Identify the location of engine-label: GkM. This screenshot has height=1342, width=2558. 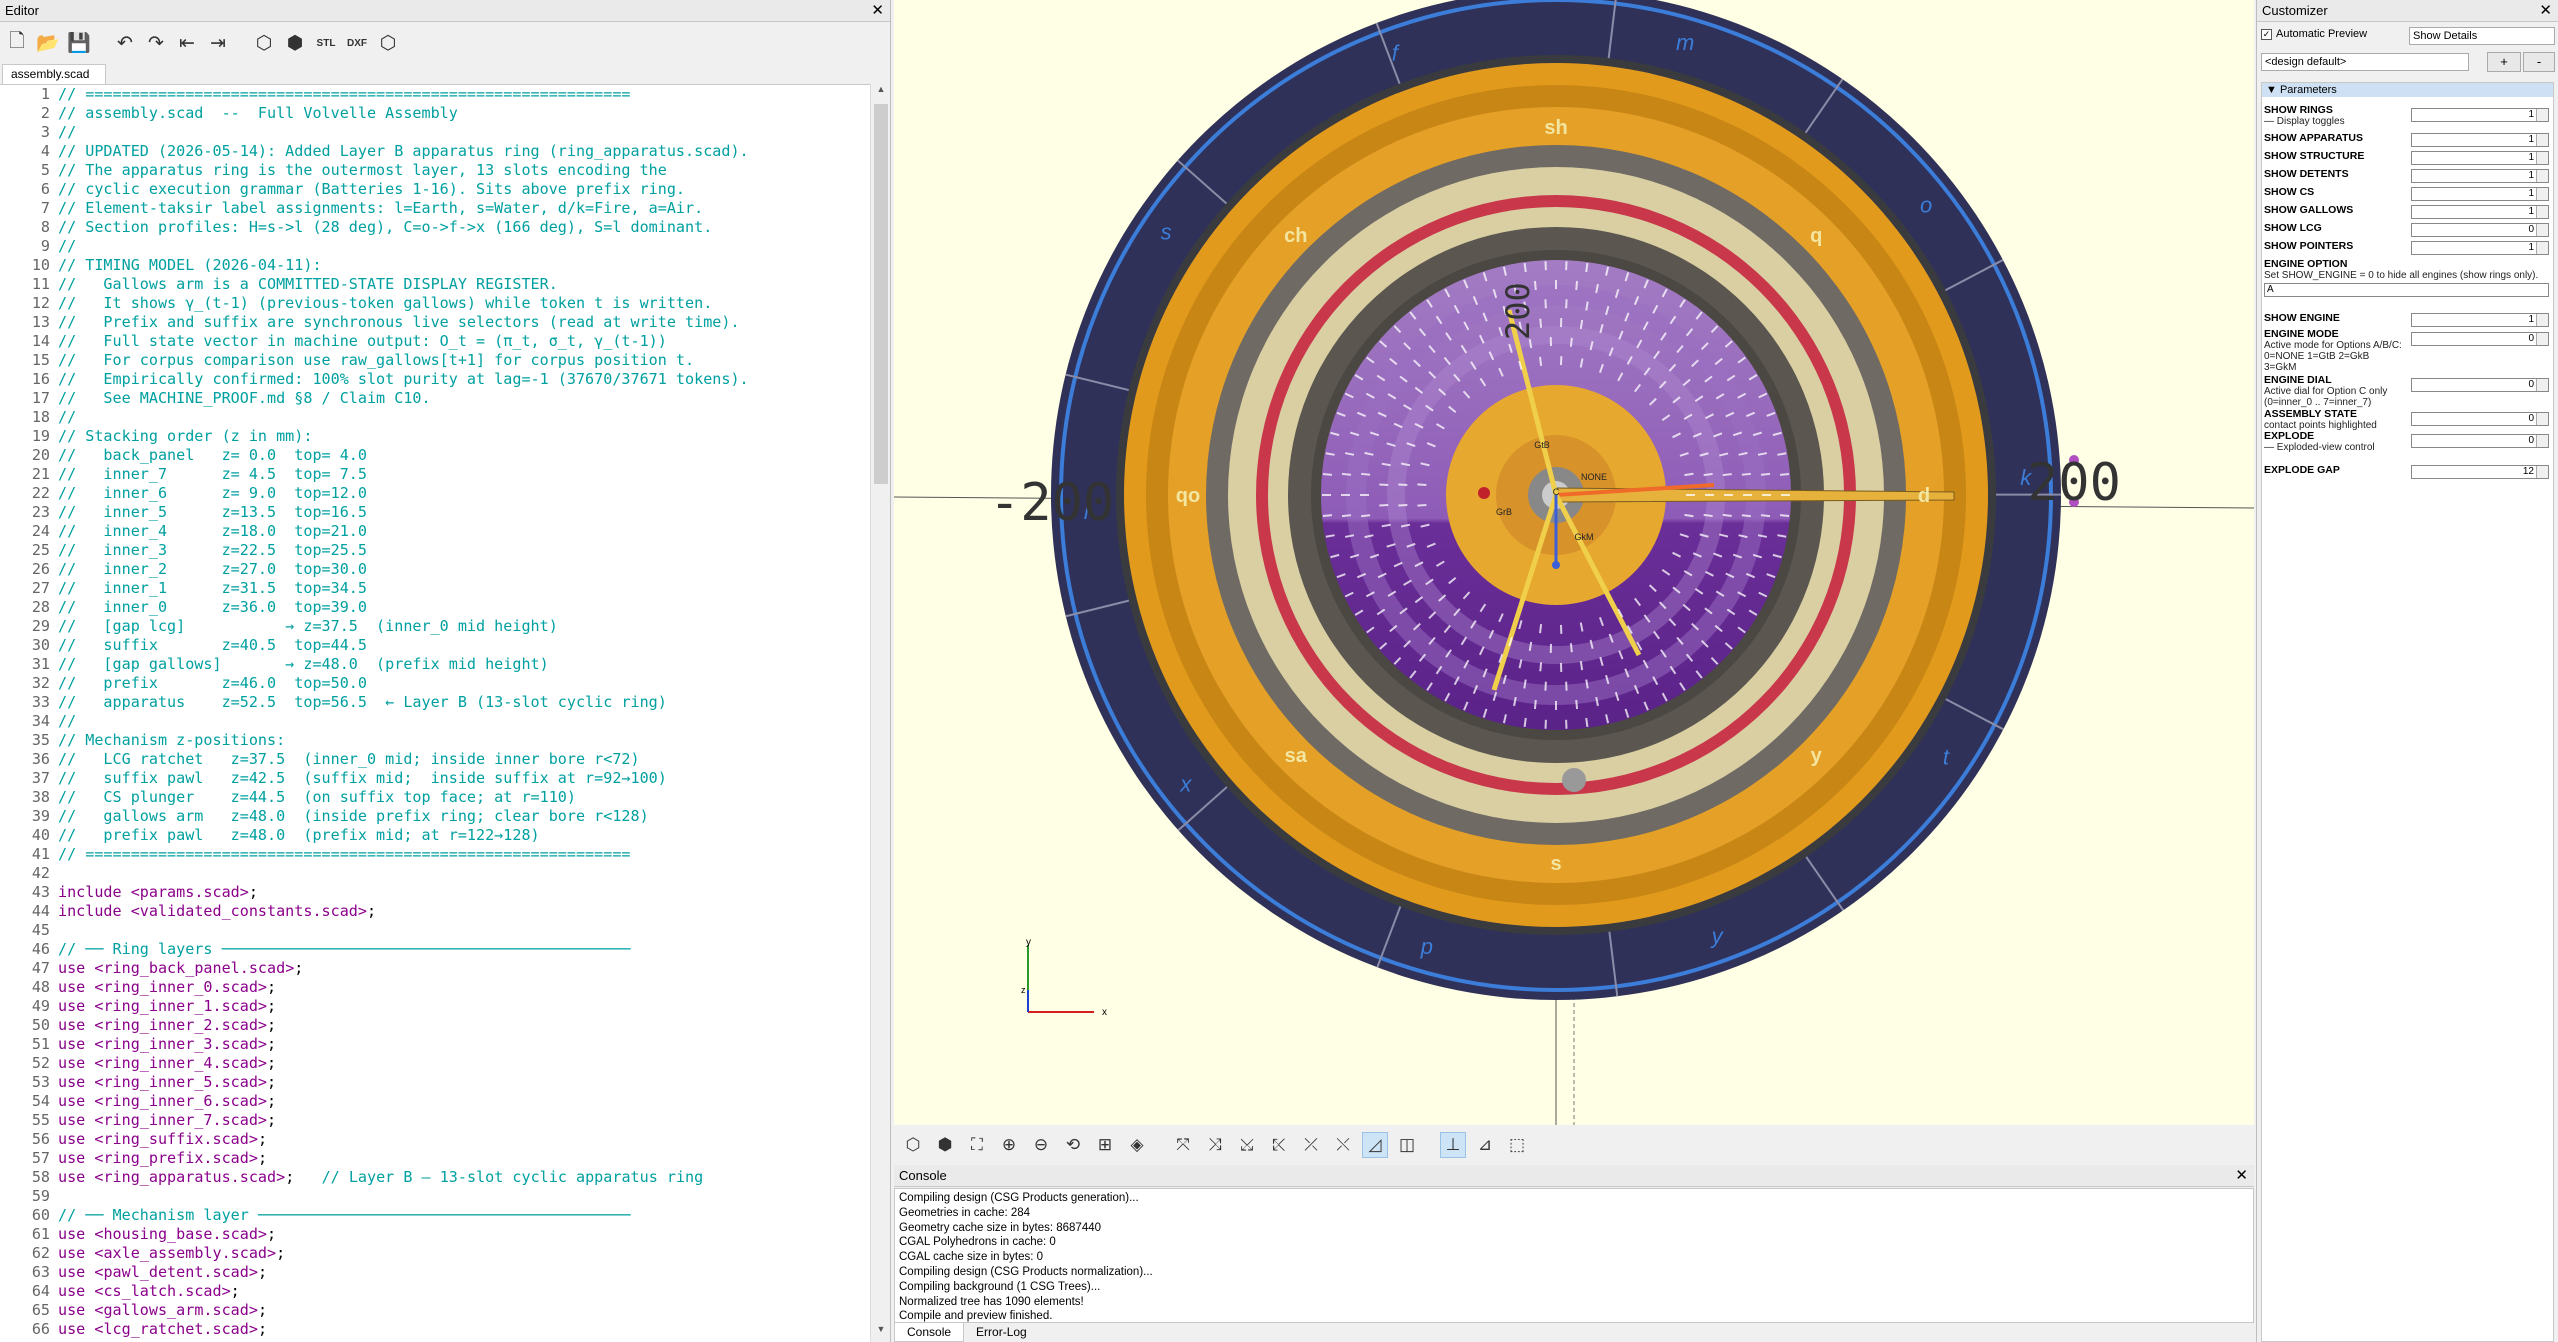
(1584, 537).